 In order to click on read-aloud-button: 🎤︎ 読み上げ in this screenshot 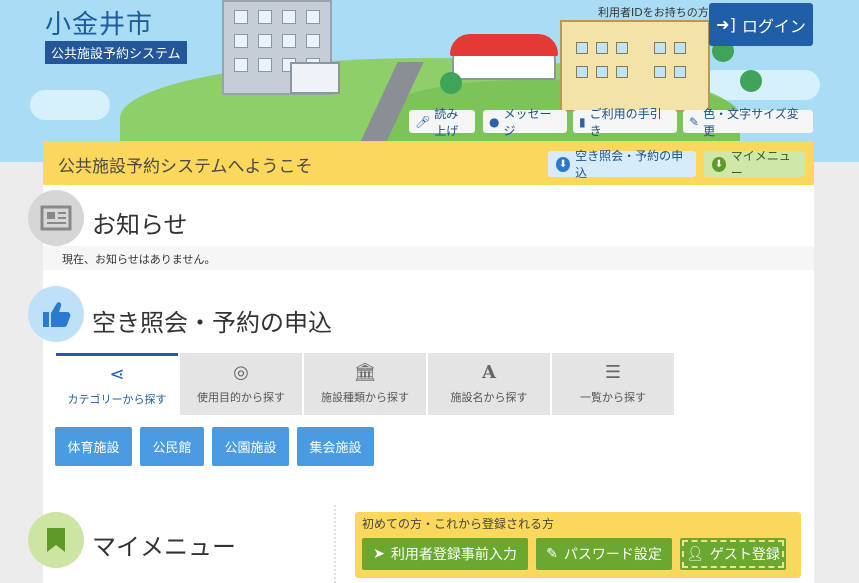, I will do `click(442, 122)`.